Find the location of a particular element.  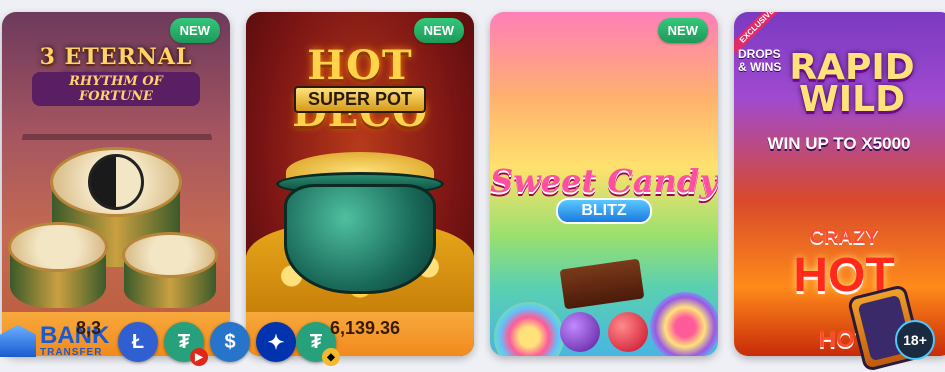

cardano-icon: ✦ is located at coordinates (276, 342).